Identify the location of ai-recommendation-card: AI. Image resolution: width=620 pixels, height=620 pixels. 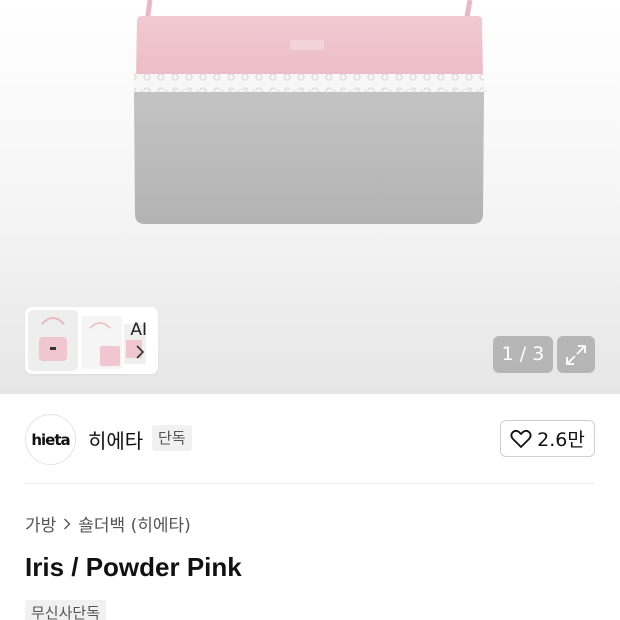
(91, 340).